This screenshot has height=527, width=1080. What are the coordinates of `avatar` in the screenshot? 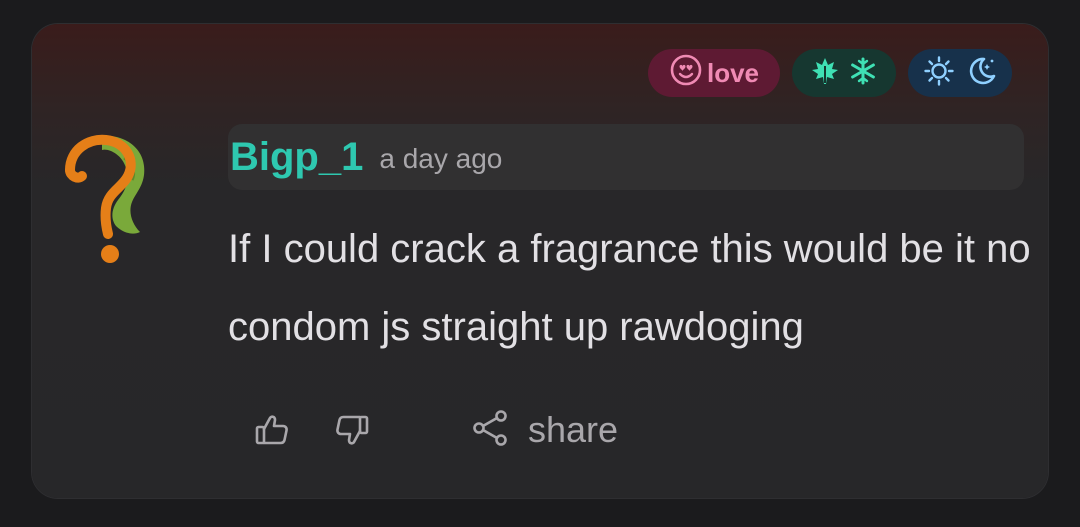 It's located at (110, 200).